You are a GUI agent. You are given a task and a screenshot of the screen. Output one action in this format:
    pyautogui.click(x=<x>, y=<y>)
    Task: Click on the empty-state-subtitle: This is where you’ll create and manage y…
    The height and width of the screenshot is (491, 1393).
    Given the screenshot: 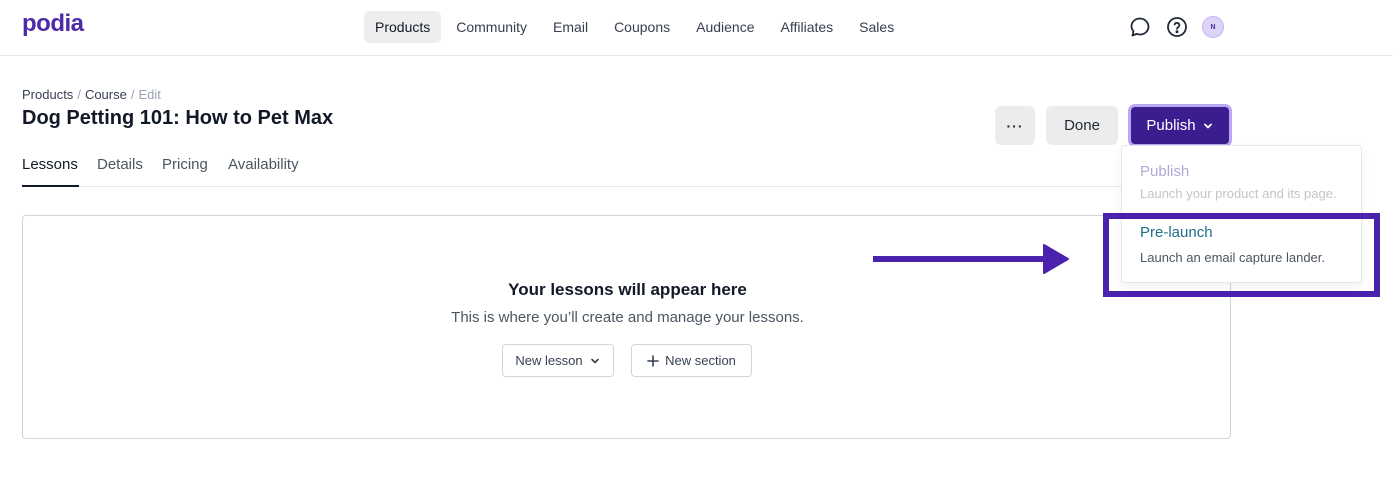 What is the action you would take?
    pyautogui.click(x=627, y=317)
    